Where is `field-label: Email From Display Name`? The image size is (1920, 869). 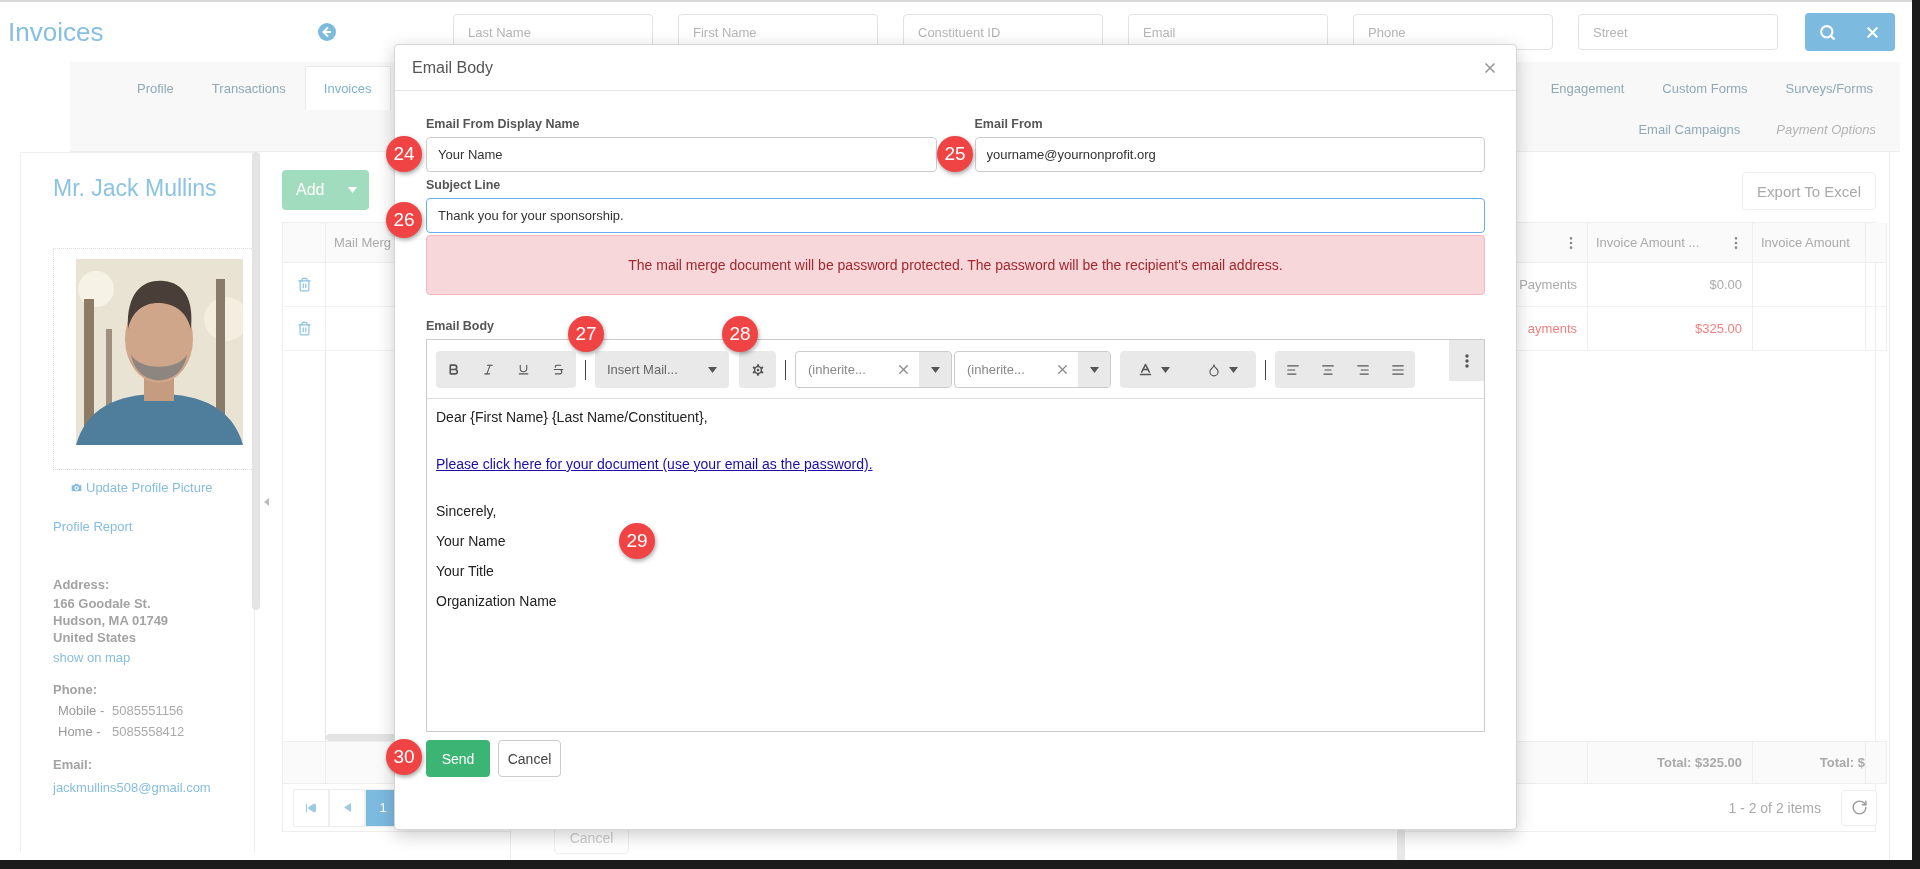 field-label: Email From Display Name is located at coordinates (503, 124).